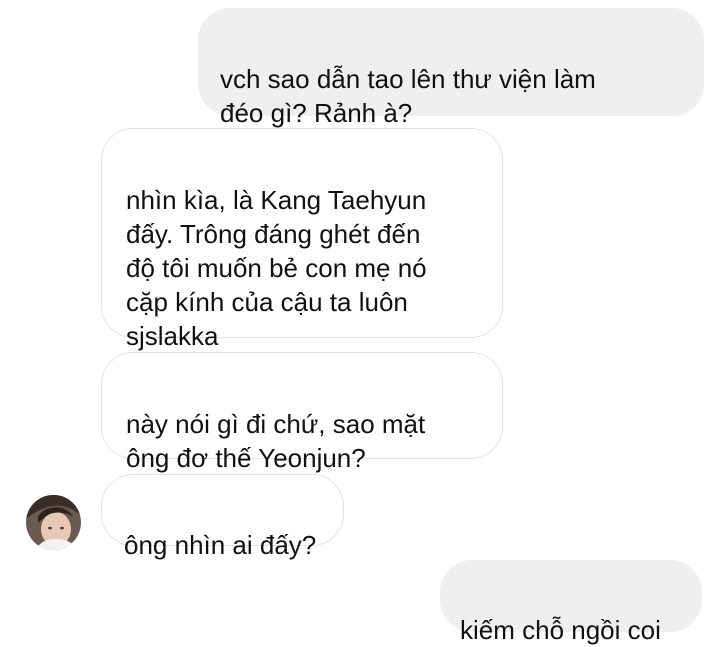  I want to click on avatar, so click(53, 522).